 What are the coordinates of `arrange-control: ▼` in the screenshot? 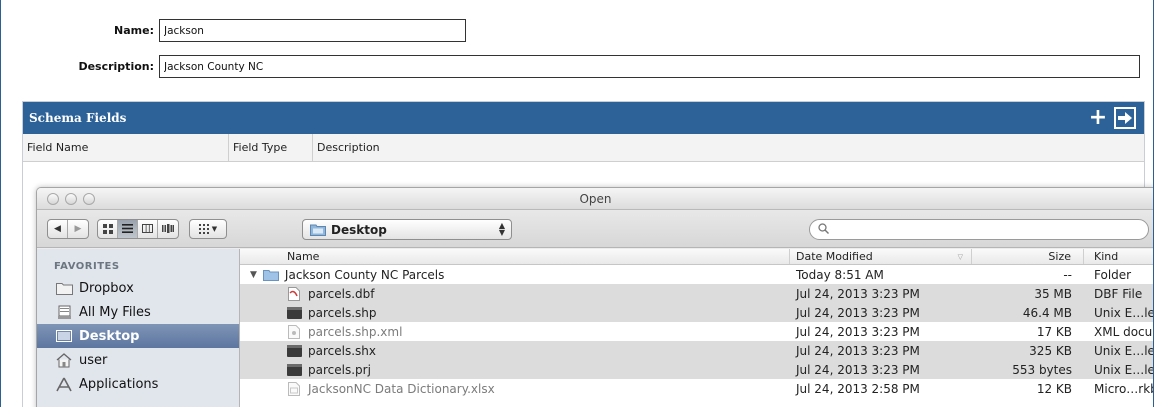 It's located at (208, 228).